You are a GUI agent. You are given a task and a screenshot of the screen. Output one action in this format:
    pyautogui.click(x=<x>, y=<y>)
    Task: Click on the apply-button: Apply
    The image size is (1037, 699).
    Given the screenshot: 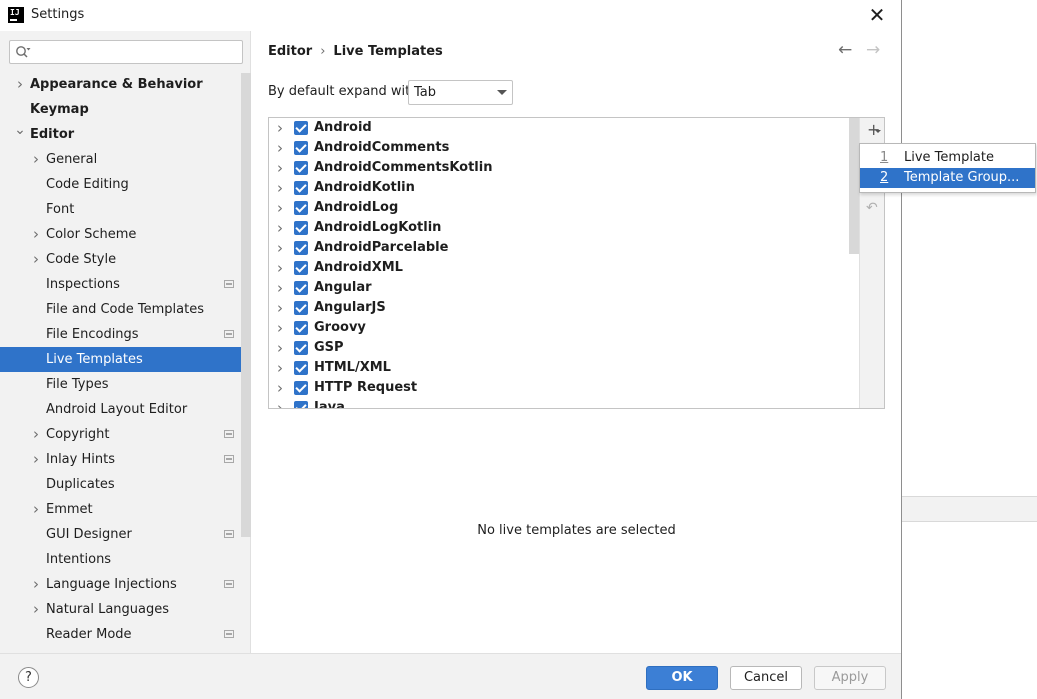 What is the action you would take?
    pyautogui.click(x=850, y=678)
    